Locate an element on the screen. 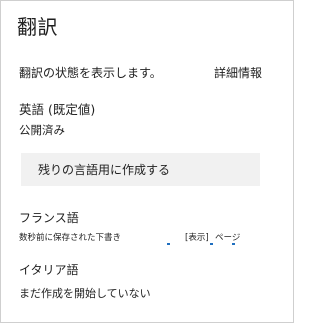 The height and width of the screenshot is (325, 320). french-status-row: 数秒前に保存された下書き [表示] ページ is located at coordinates (149, 238).